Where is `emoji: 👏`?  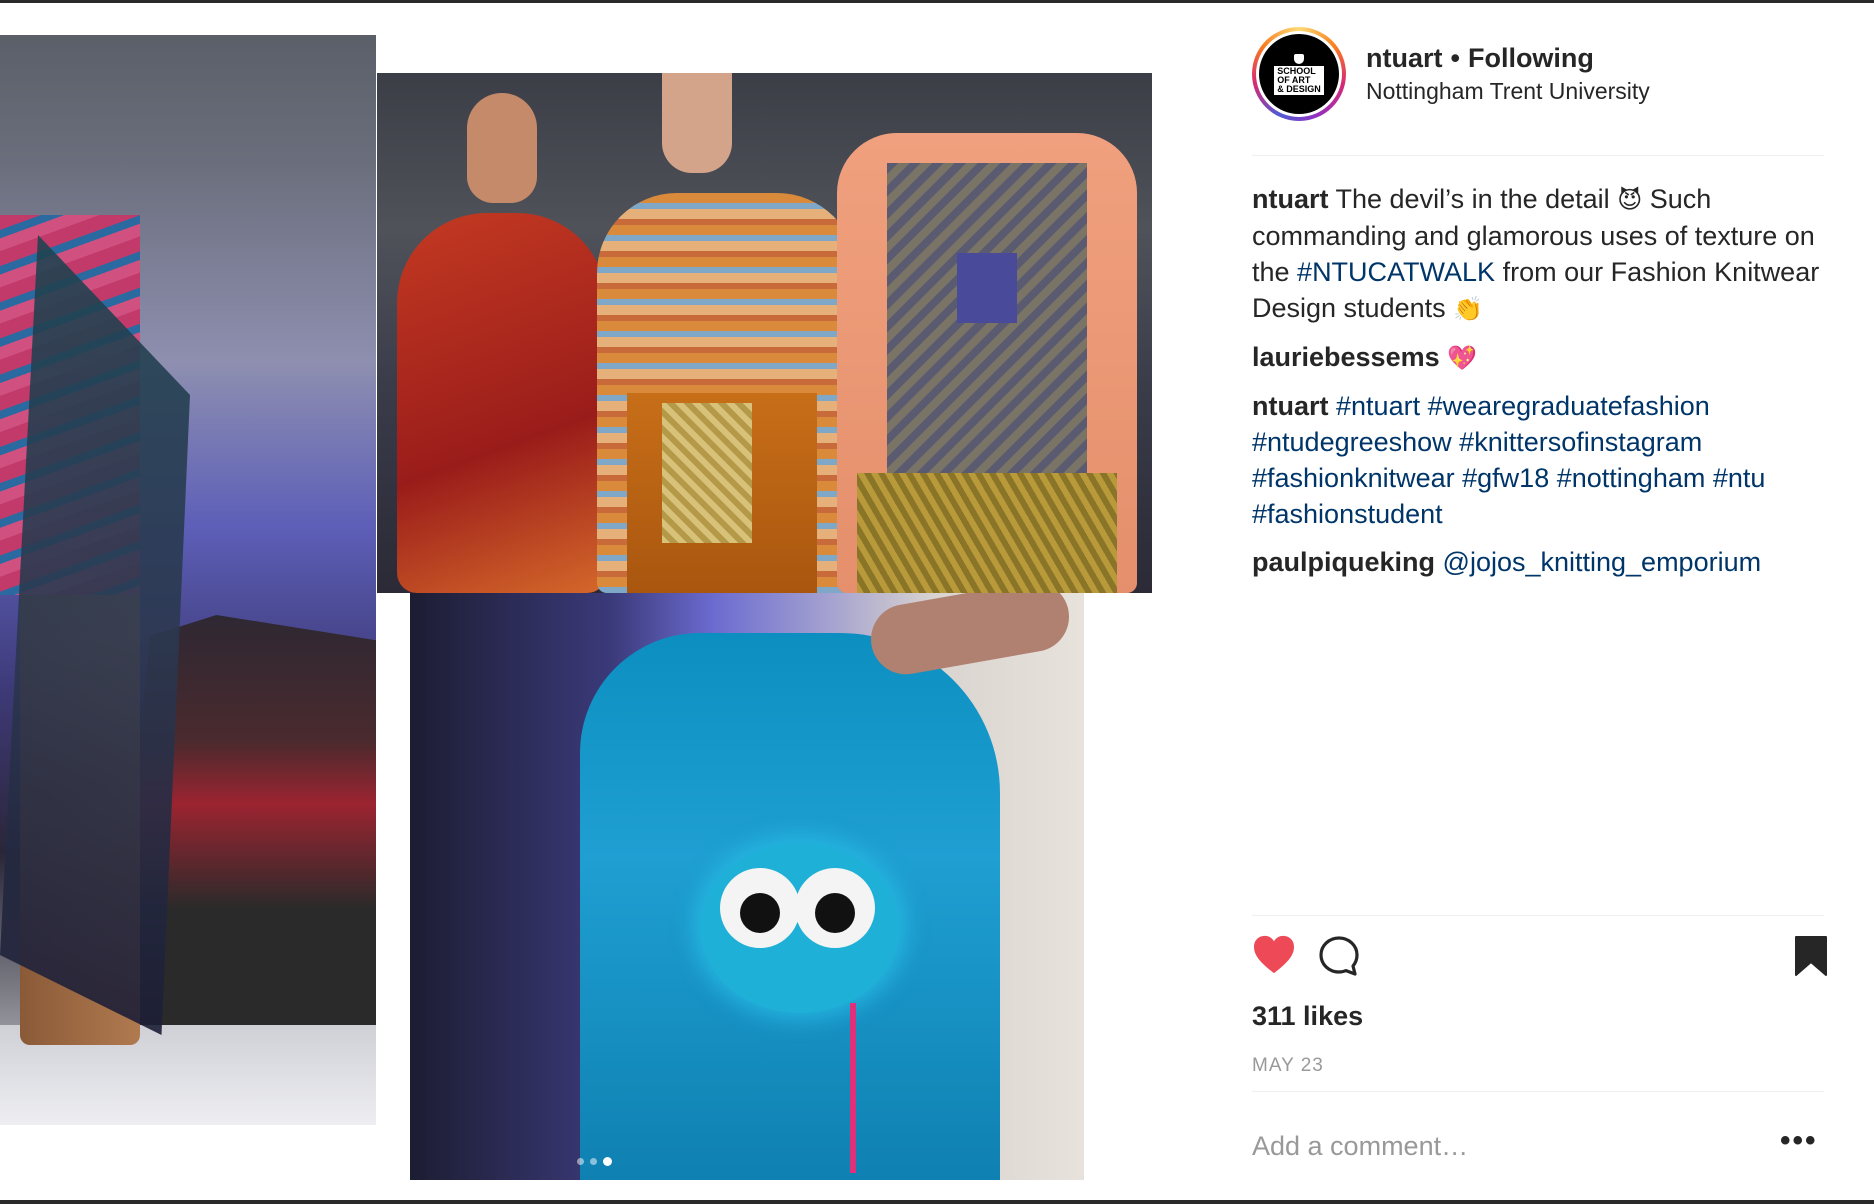 emoji: 👏 is located at coordinates (1468, 309).